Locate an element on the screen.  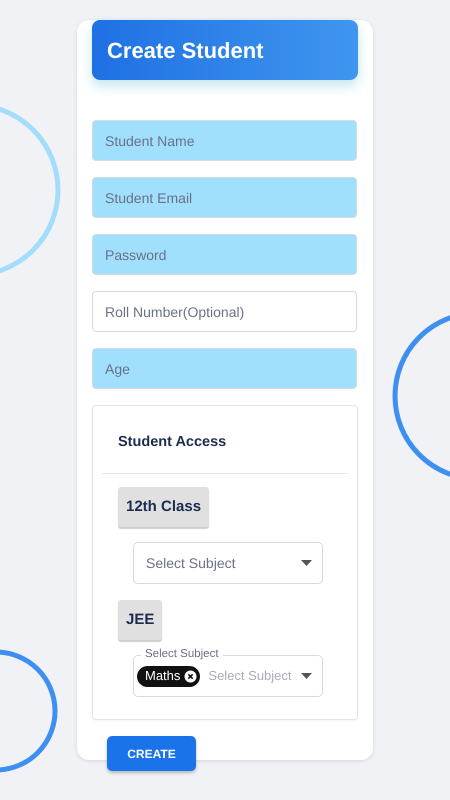
subject-select: Select Subject is located at coordinates (228, 563).